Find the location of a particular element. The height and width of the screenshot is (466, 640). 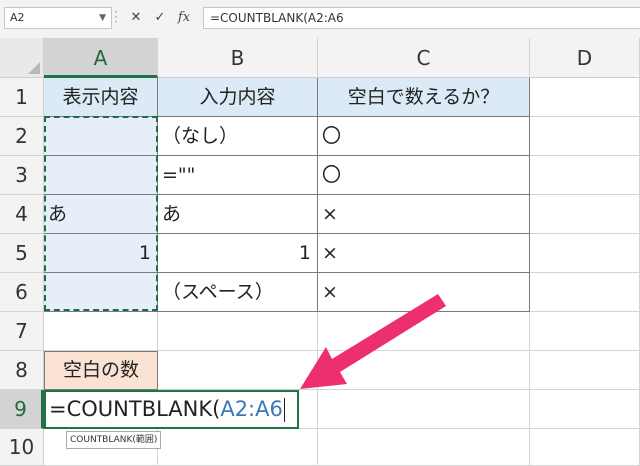

fx-icon: fx is located at coordinates (184, 18).